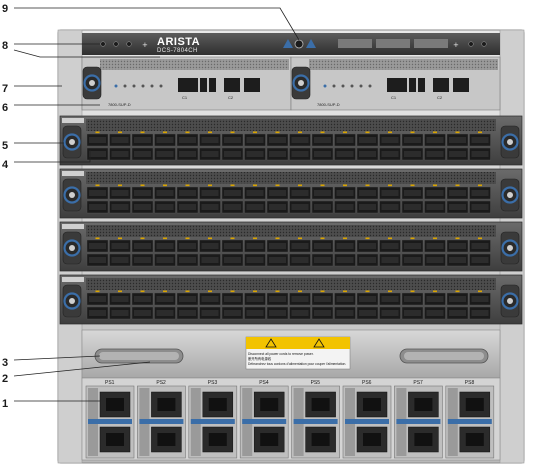 Image resolution: width=539 pixels, height=466 pixels. I want to click on warning-line-2: 断开所有电源线, so click(260, 358).